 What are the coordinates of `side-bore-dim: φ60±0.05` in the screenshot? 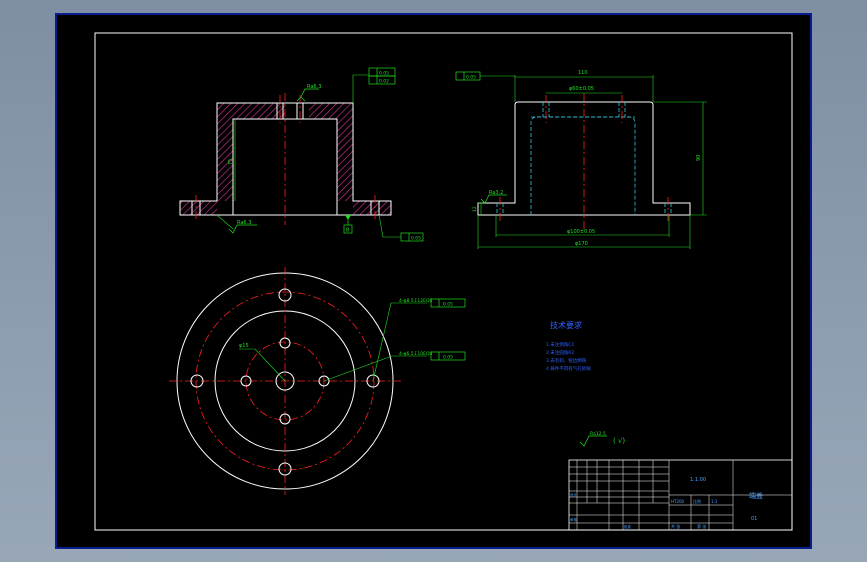 It's located at (581, 89).